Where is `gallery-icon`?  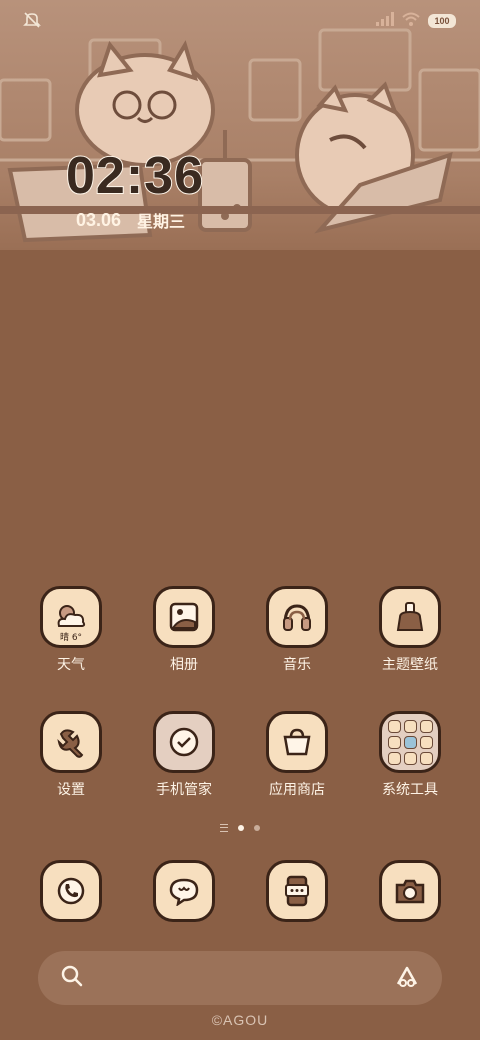 gallery-icon is located at coordinates (184, 617).